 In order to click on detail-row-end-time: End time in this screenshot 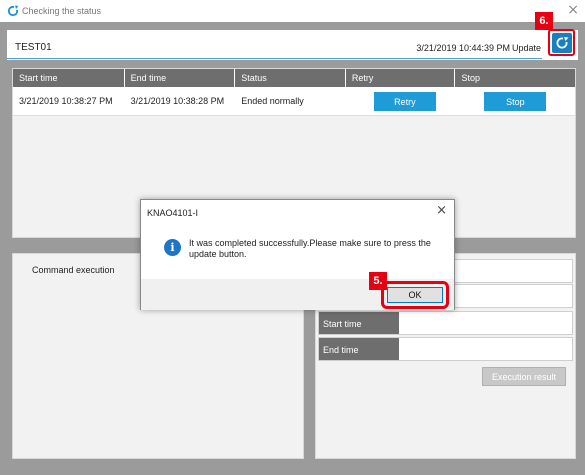, I will do `click(445, 349)`.